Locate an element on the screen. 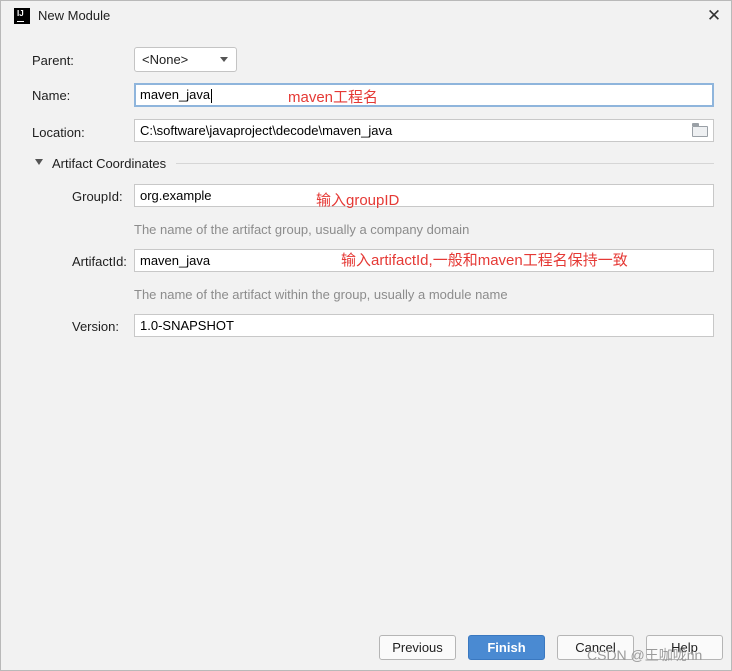  artifactid-label: ArtifactId: is located at coordinates (99, 261).